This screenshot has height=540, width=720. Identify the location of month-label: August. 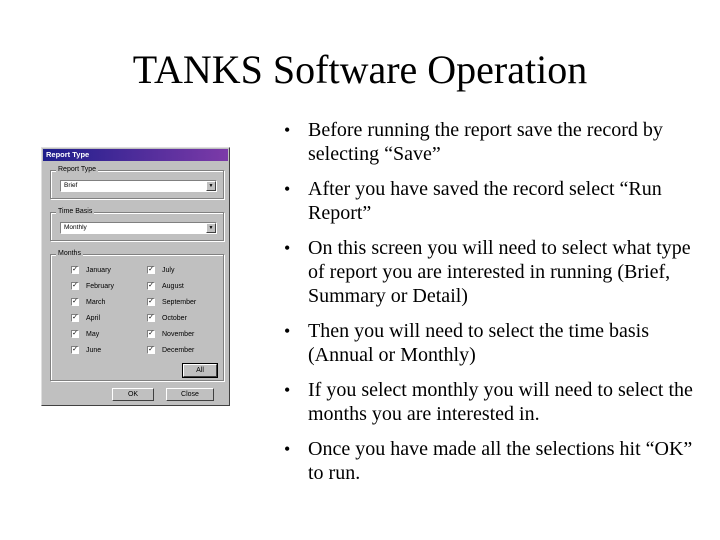
(173, 286).